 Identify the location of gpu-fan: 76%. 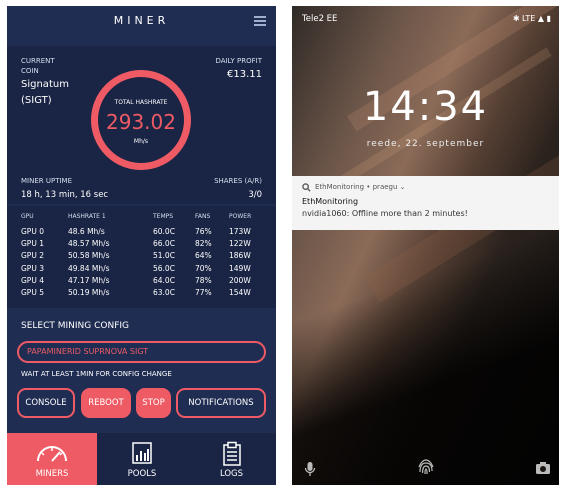
(203, 232).